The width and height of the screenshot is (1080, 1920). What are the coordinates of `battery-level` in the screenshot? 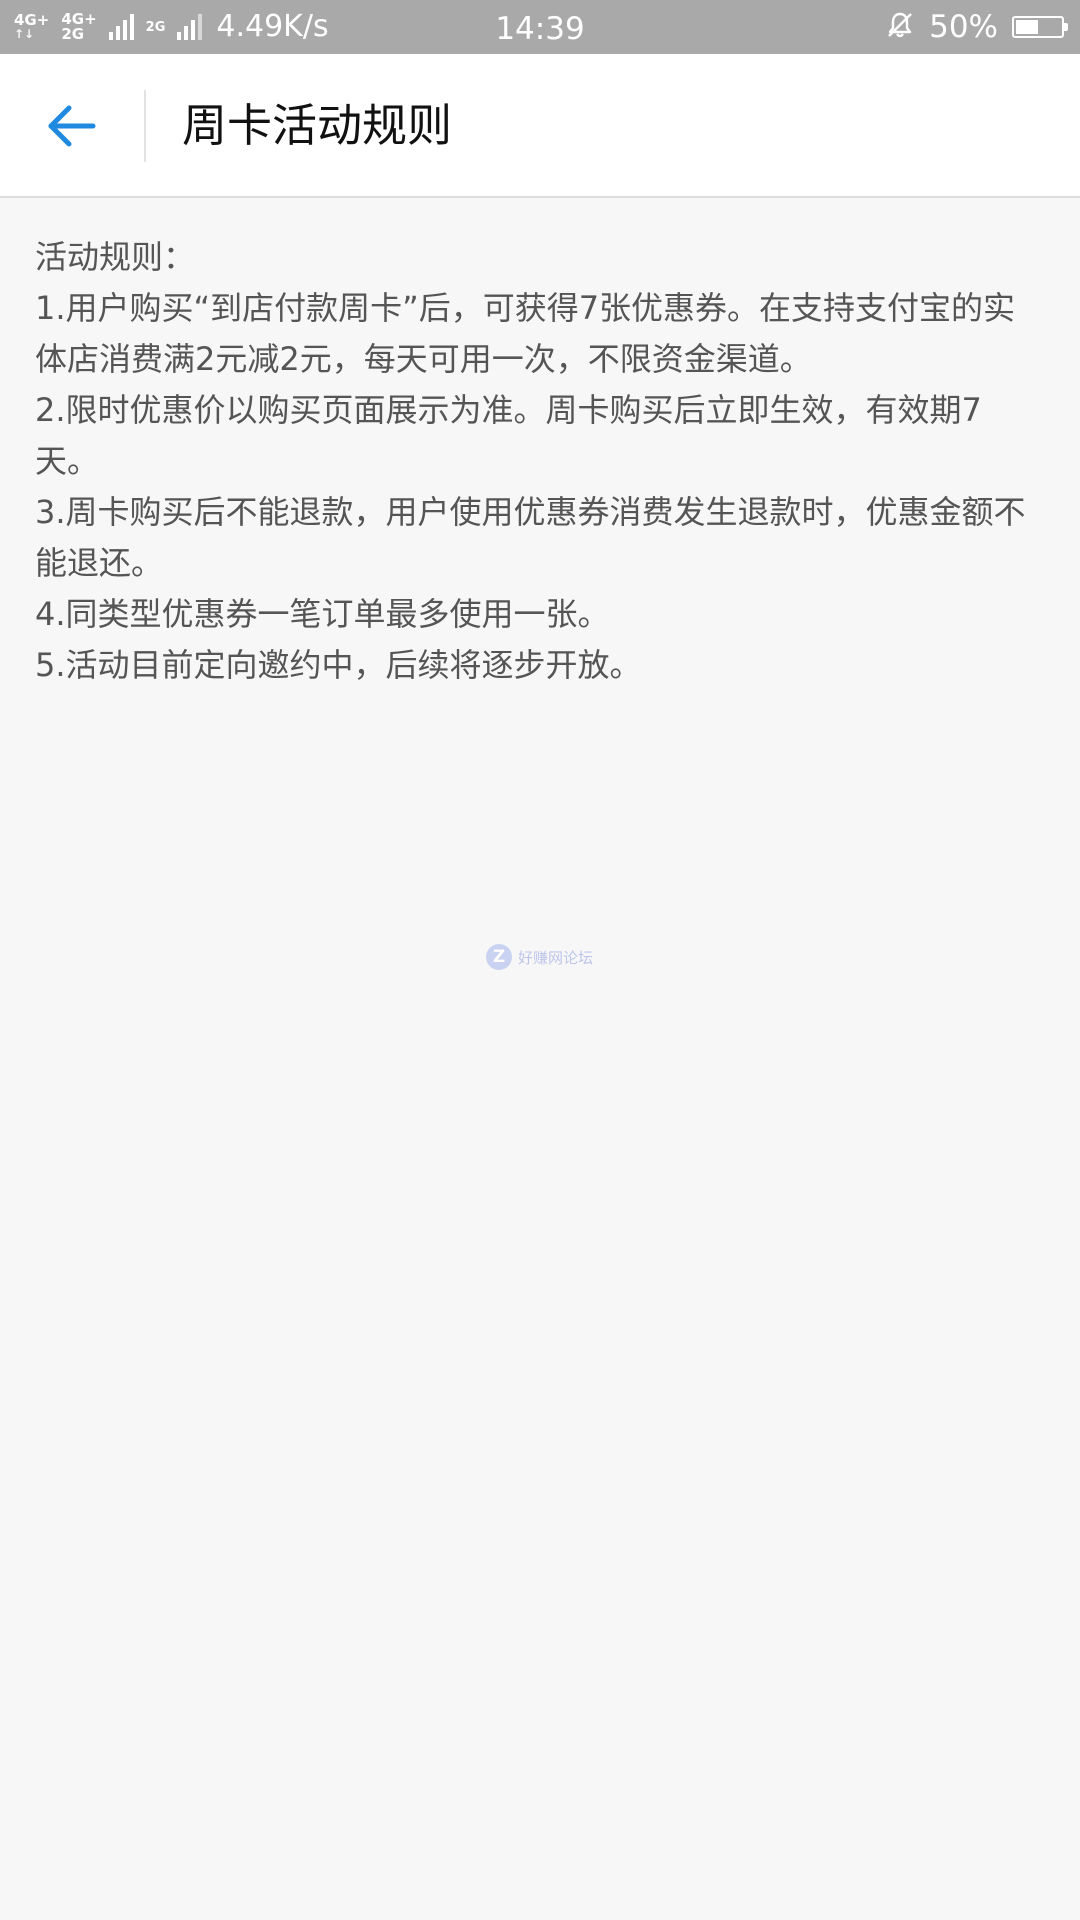 It's located at (1027, 27).